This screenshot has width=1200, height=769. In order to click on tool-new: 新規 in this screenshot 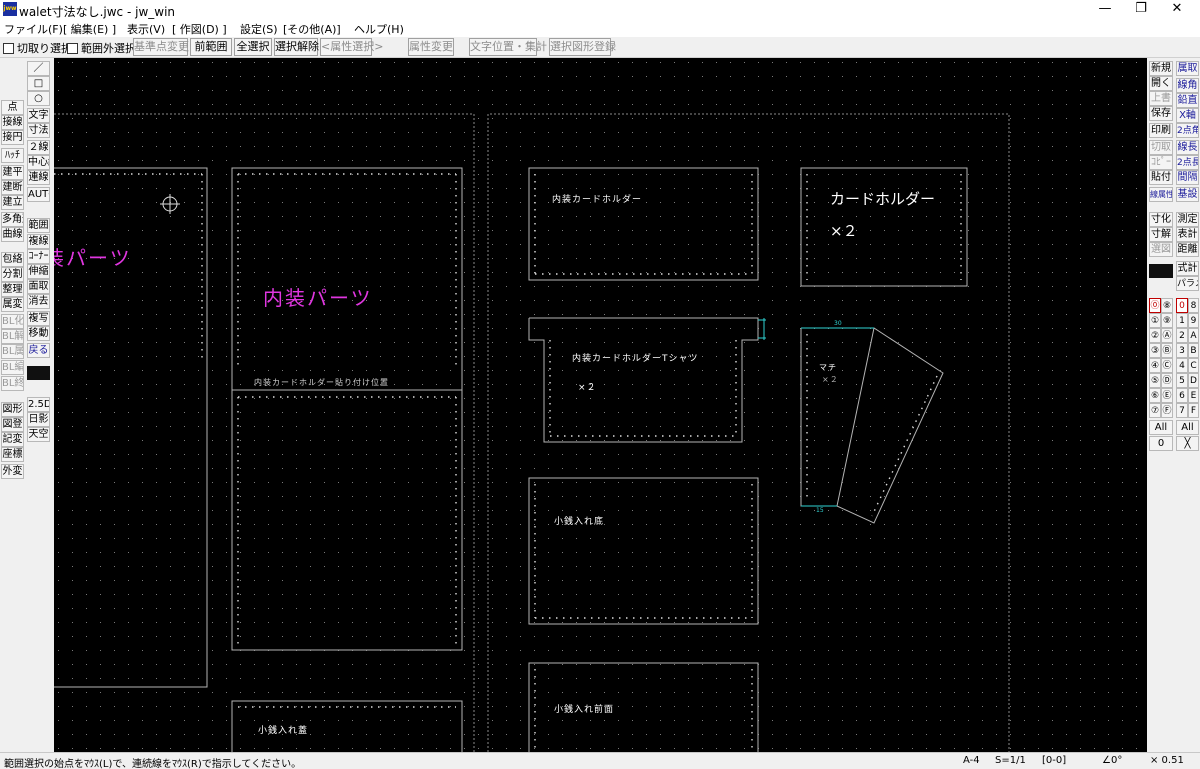, I will do `click(1161, 68)`.